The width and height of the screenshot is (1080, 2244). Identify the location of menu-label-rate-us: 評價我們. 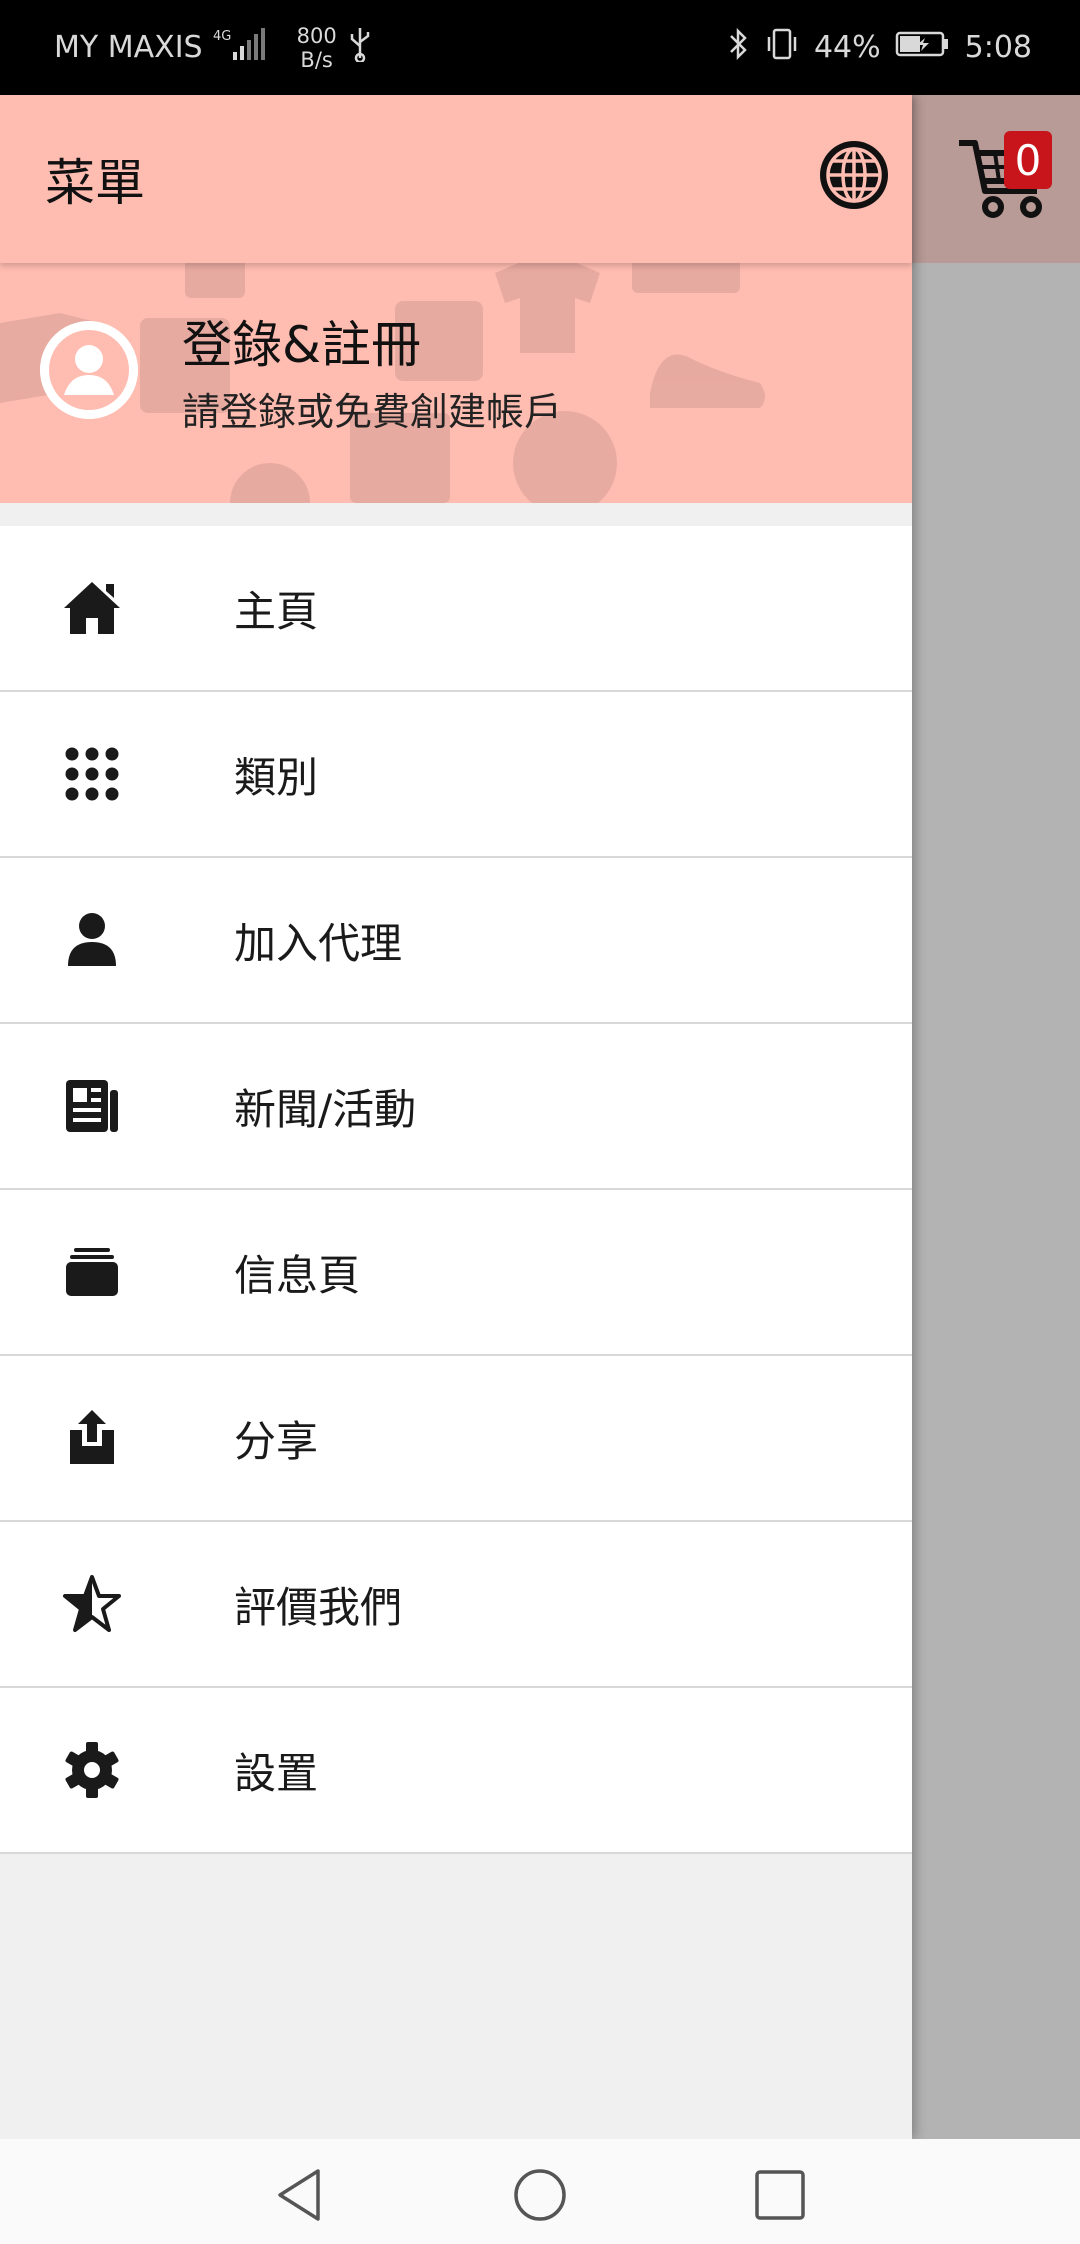
(318, 1607).